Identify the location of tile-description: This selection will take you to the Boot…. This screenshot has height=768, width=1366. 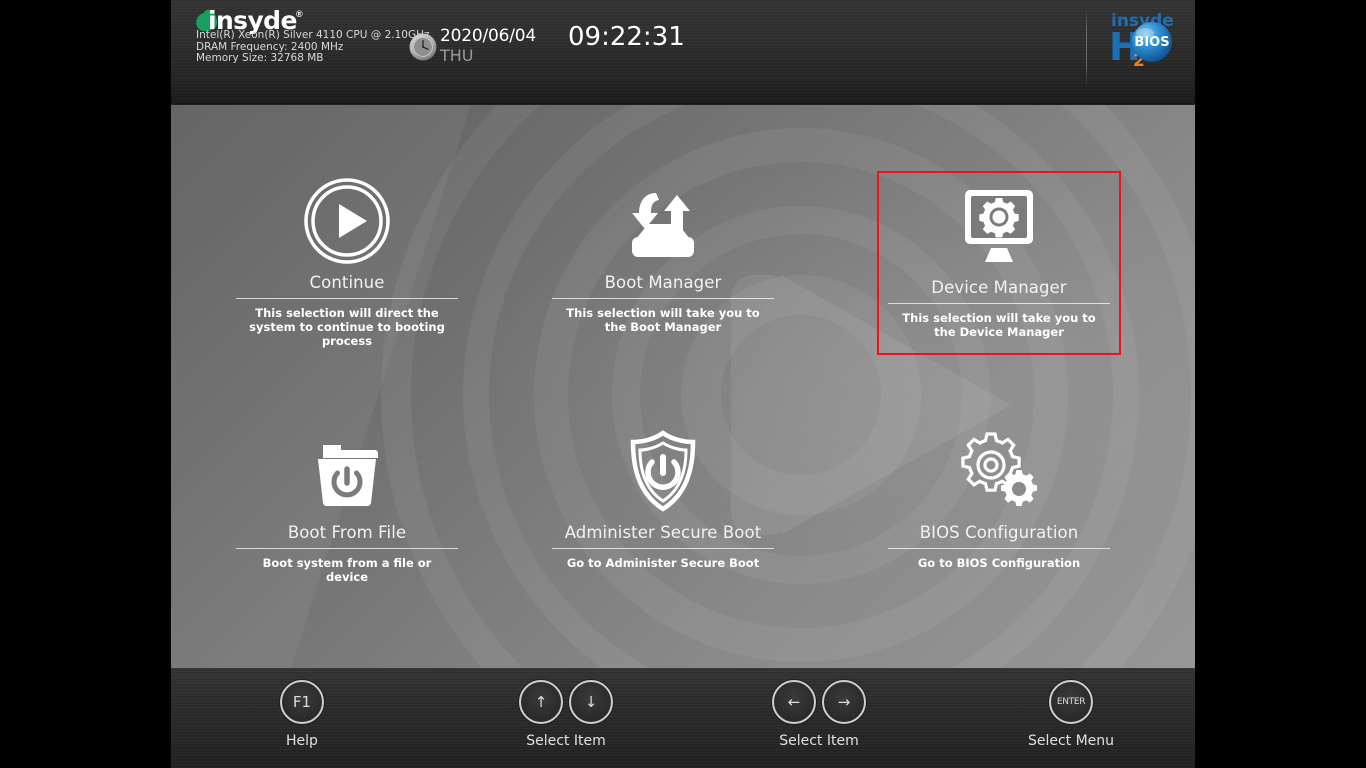
(663, 320).